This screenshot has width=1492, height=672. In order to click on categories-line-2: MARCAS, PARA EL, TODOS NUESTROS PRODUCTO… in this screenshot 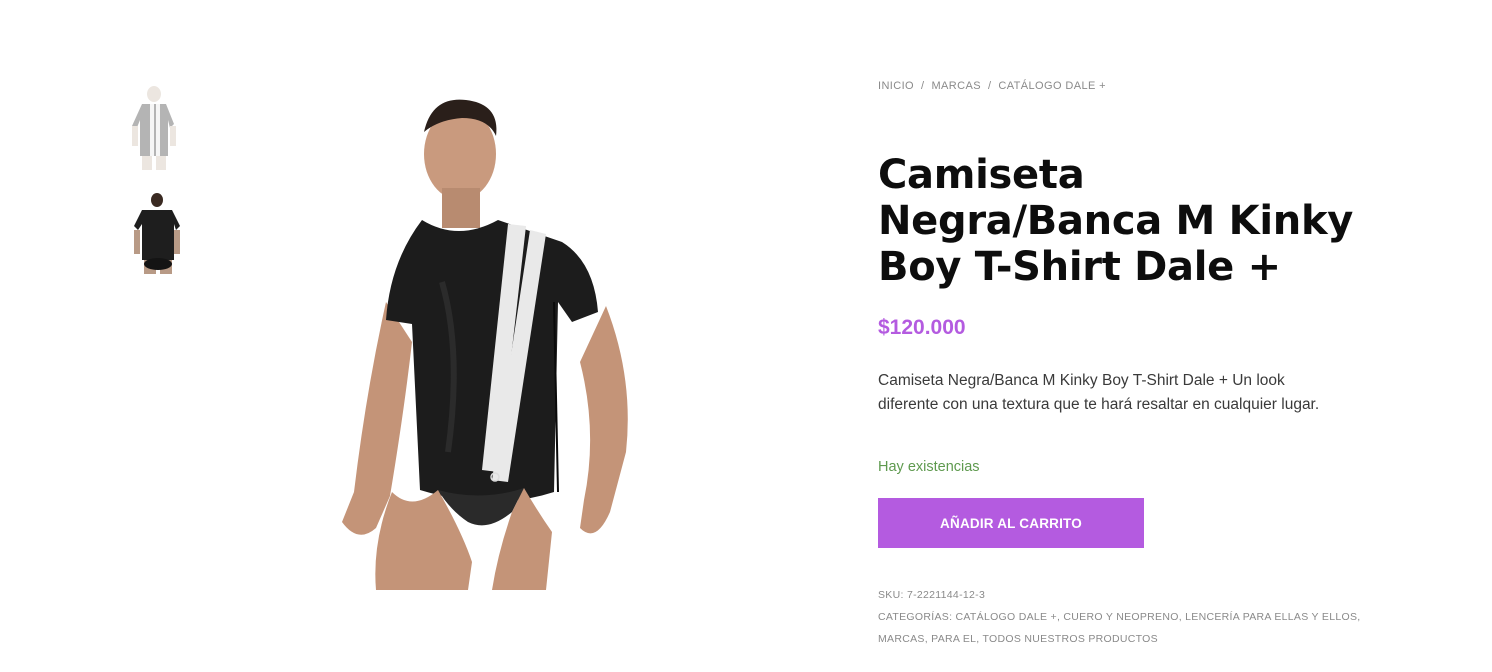, I will do `click(1018, 639)`.